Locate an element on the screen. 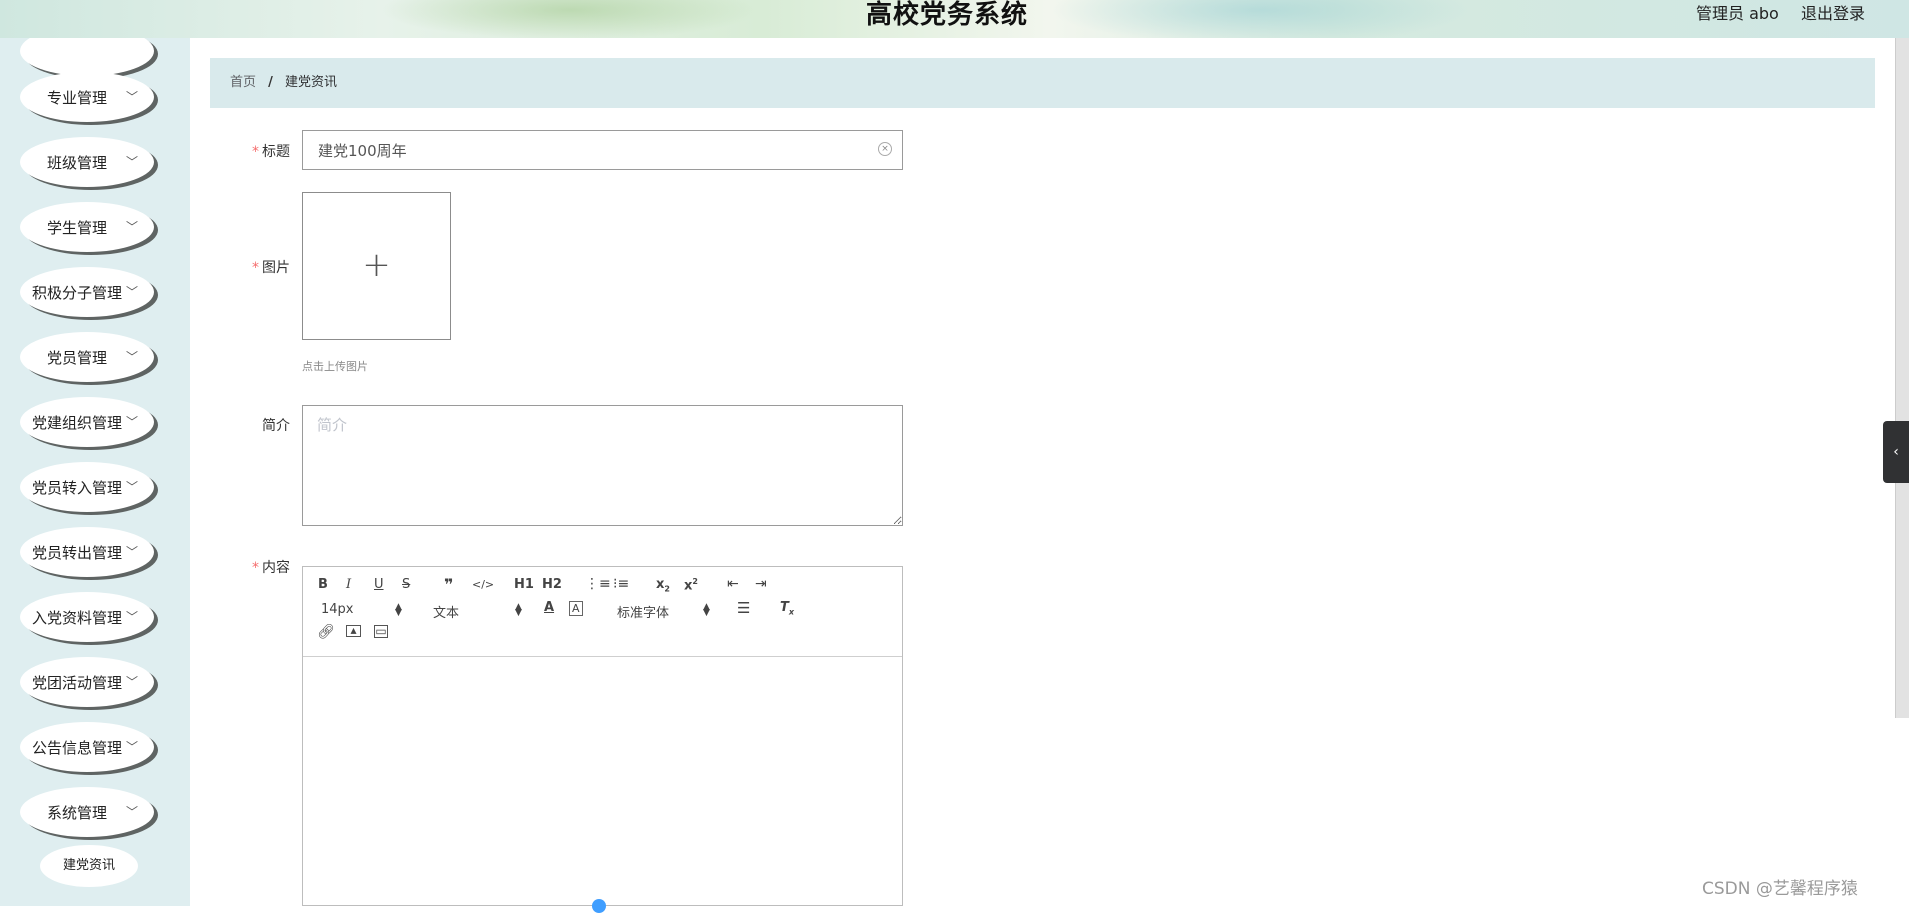 The height and width of the screenshot is (913, 1909). sidebar-item-label: 党员转出管理 is located at coordinates (76, 553).